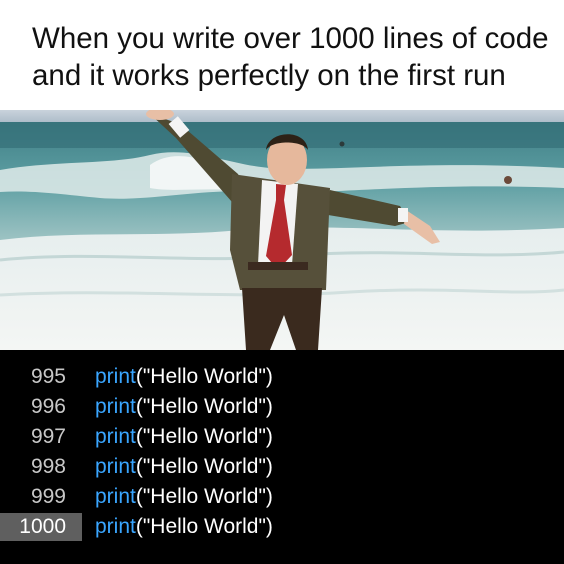 The width and height of the screenshot is (564, 564). Describe the element at coordinates (282, 116) in the screenshot. I see `sky` at that location.